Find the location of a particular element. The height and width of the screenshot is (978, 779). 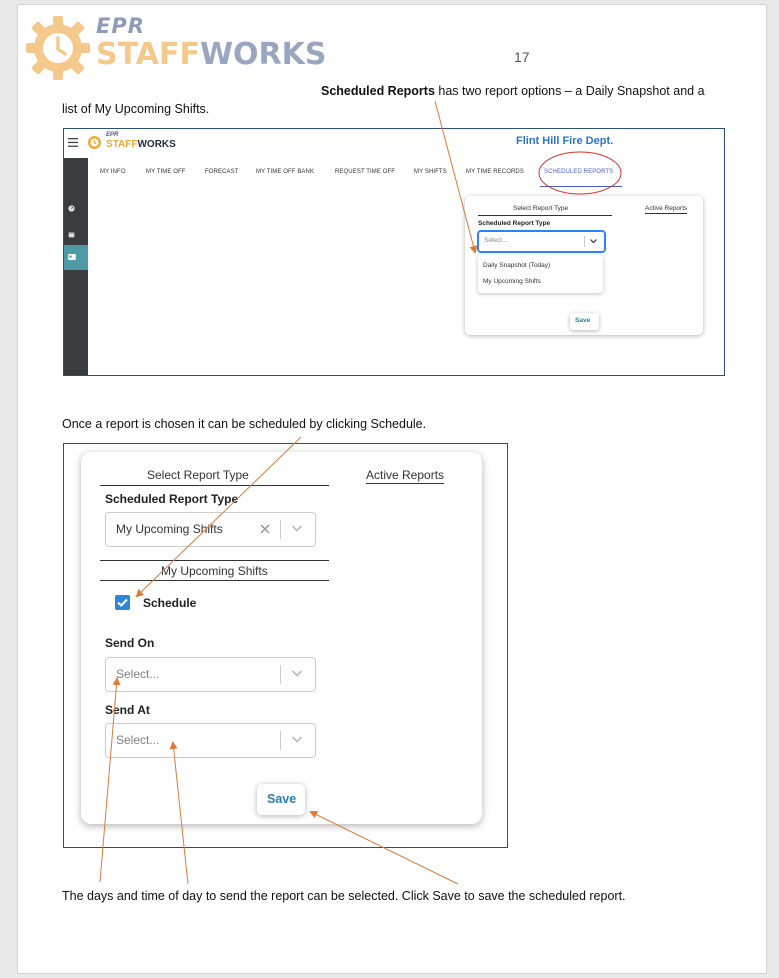

app-gear-icon is located at coordinates (94, 142).